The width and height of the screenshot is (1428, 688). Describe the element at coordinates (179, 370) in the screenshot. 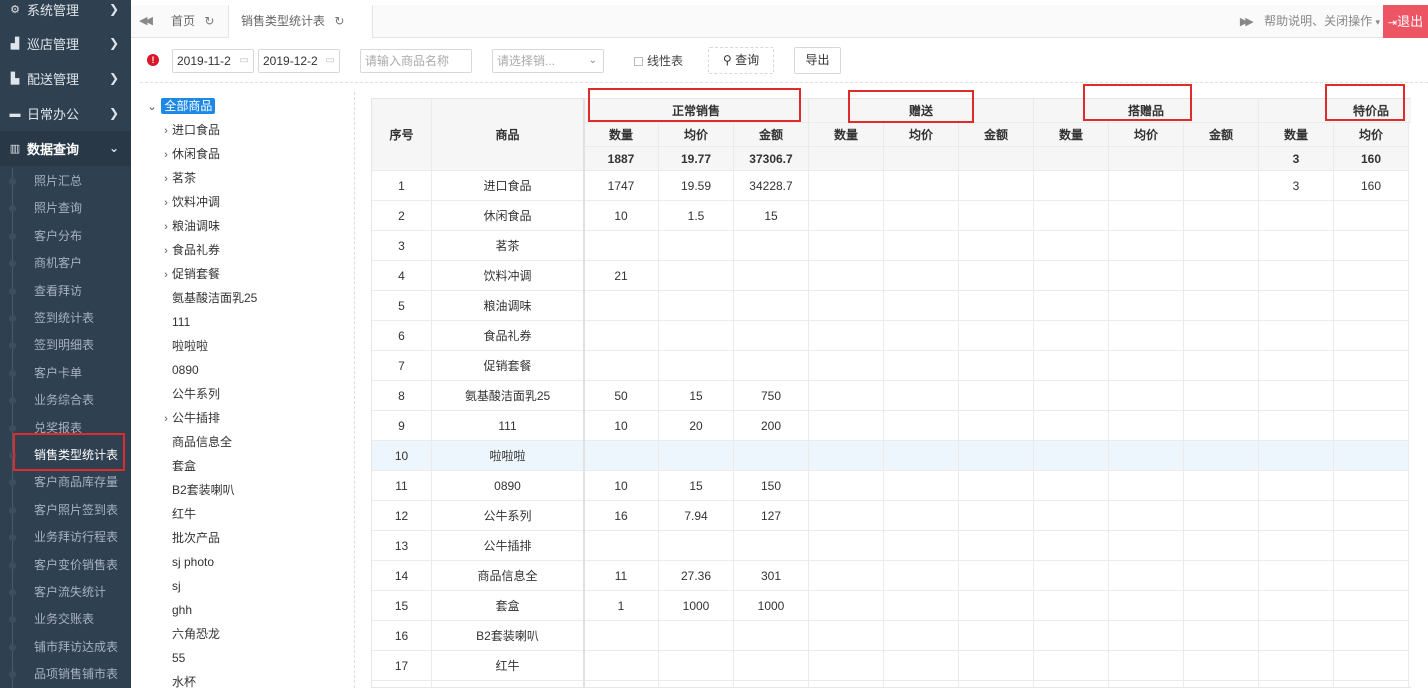

I see `tree-node: 0890` at that location.